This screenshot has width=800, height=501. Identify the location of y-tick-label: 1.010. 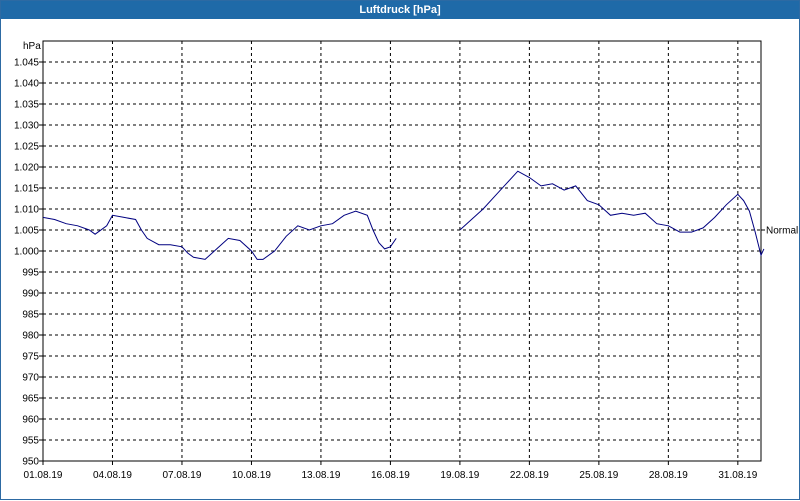
(26, 210).